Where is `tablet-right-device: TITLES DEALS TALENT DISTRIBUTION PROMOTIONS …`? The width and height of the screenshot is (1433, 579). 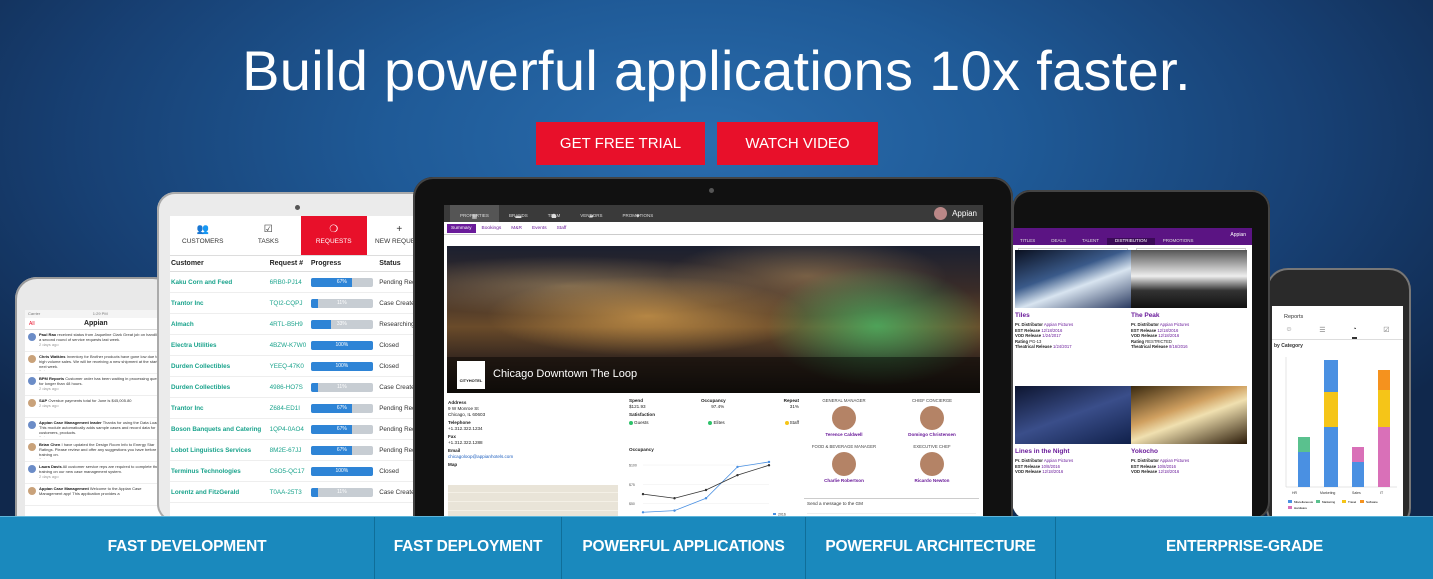 tablet-right-device: TITLES DEALS TALENT DISTRIBUTION PROMOTIONS … is located at coordinates (1141, 355).